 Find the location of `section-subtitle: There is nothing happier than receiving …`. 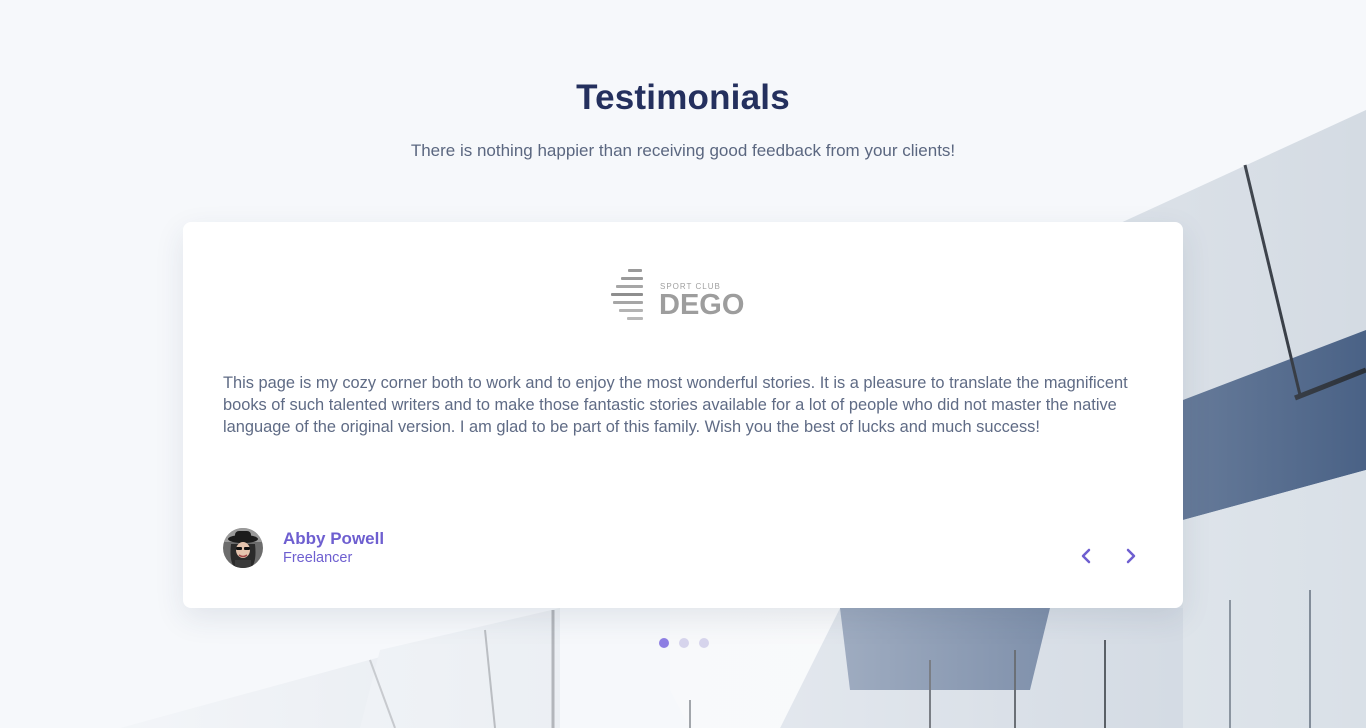

section-subtitle: There is nothing happier than receiving … is located at coordinates (683, 150).